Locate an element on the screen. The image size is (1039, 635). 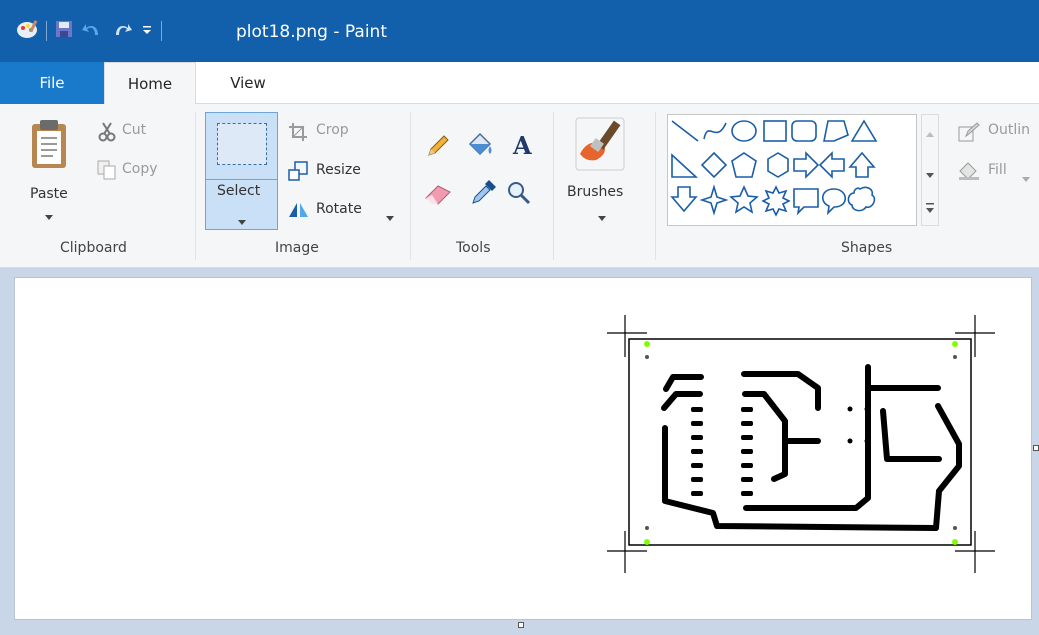
canvas-resize-handle-bottom is located at coordinates (521, 625).